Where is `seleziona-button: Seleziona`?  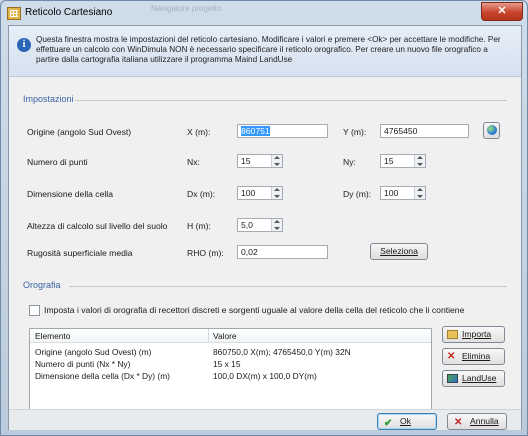 seleziona-button: Seleziona is located at coordinates (399, 251).